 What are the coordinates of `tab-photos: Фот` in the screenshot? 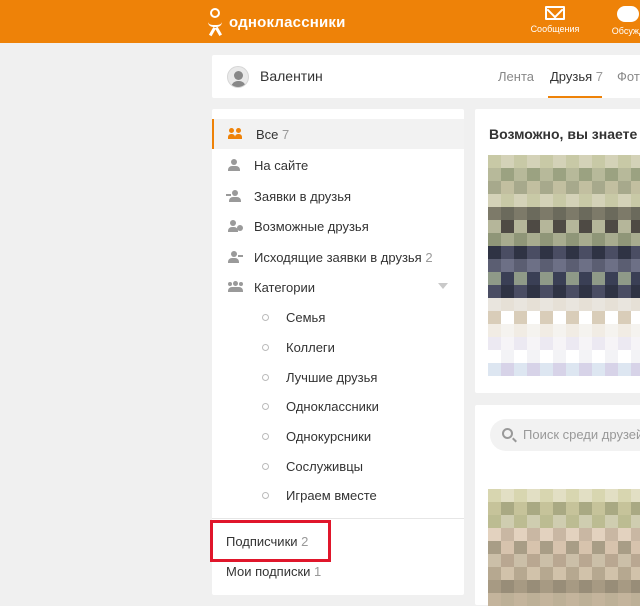 It's located at (628, 76).